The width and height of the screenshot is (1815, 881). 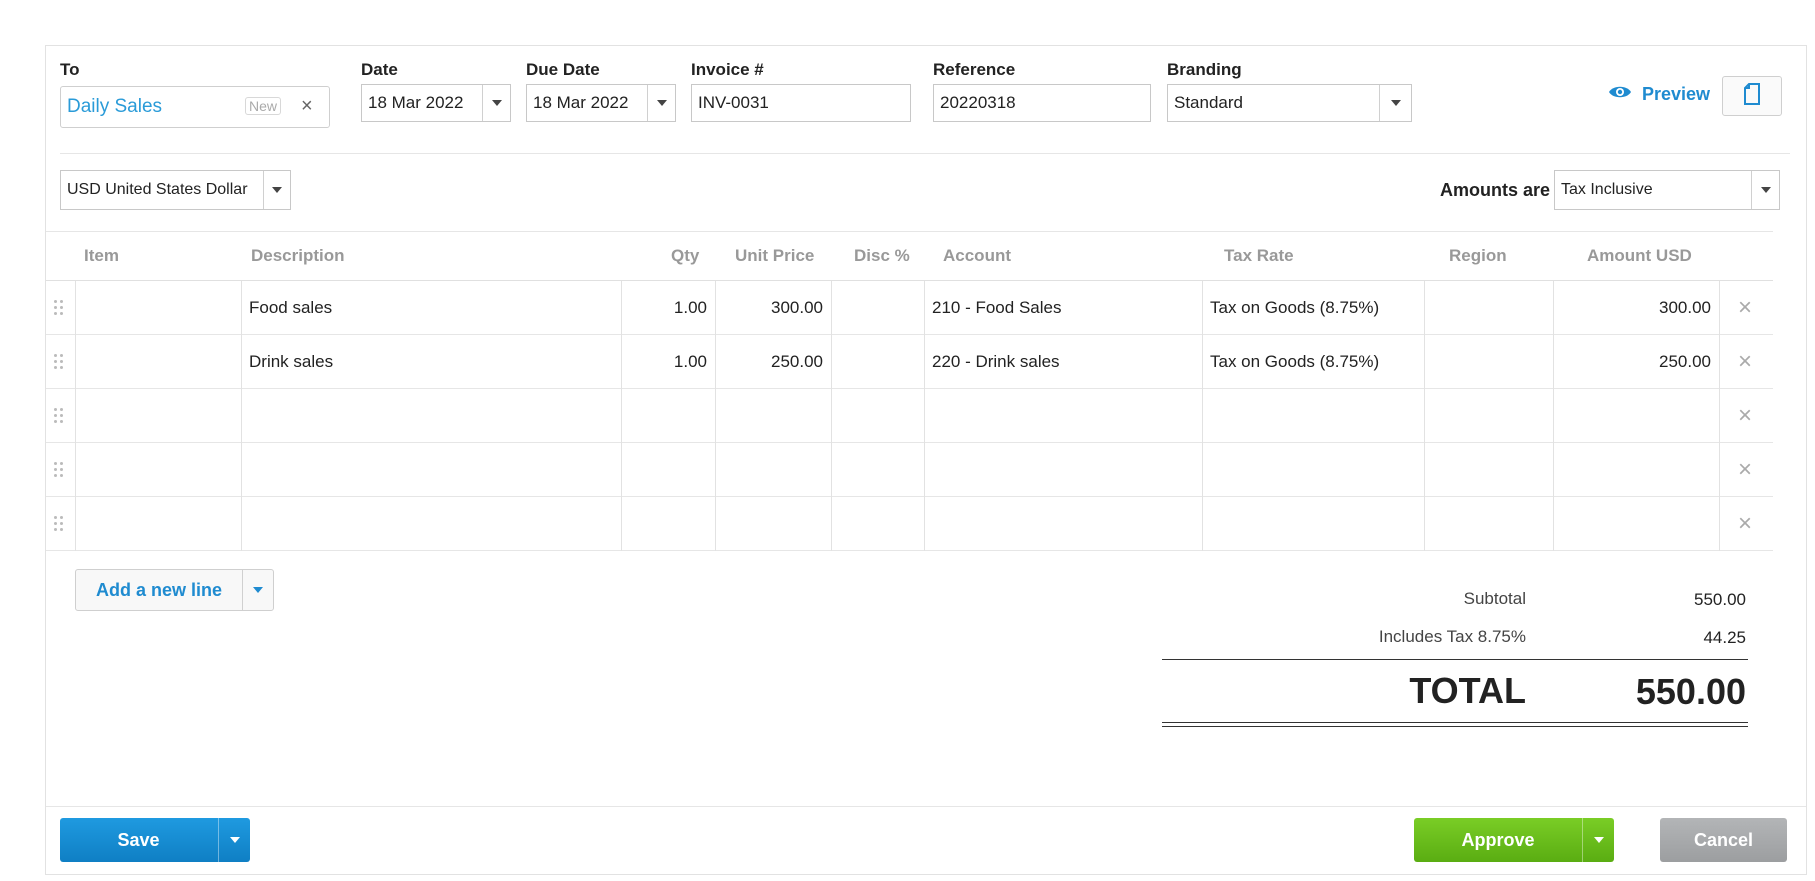 What do you see at coordinates (1204, 69) in the screenshot?
I see `branding-label: Branding` at bounding box center [1204, 69].